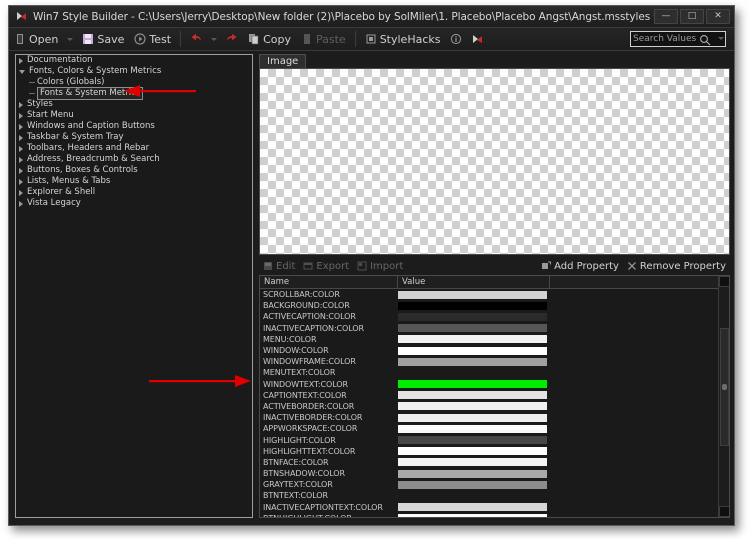 The height and width of the screenshot is (539, 750). Describe the element at coordinates (724, 281) in the screenshot. I see `scroll-up-button` at that location.